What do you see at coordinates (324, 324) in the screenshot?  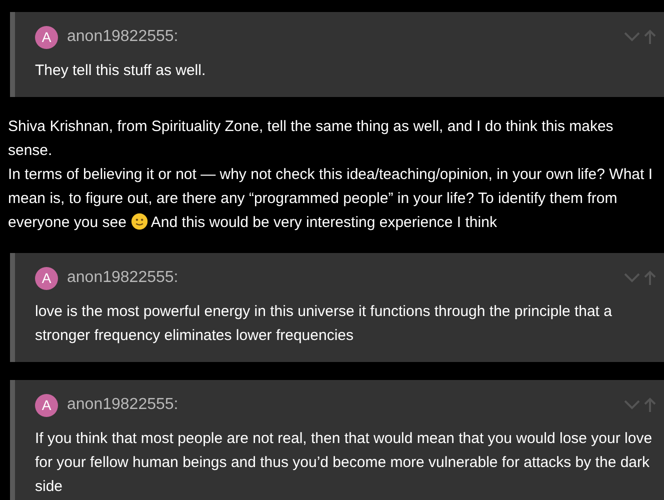 I see `quote-text: love is the most powerful energy in this universe it functions through the principle that a stronger frequency eliminates lower frequencies` at bounding box center [324, 324].